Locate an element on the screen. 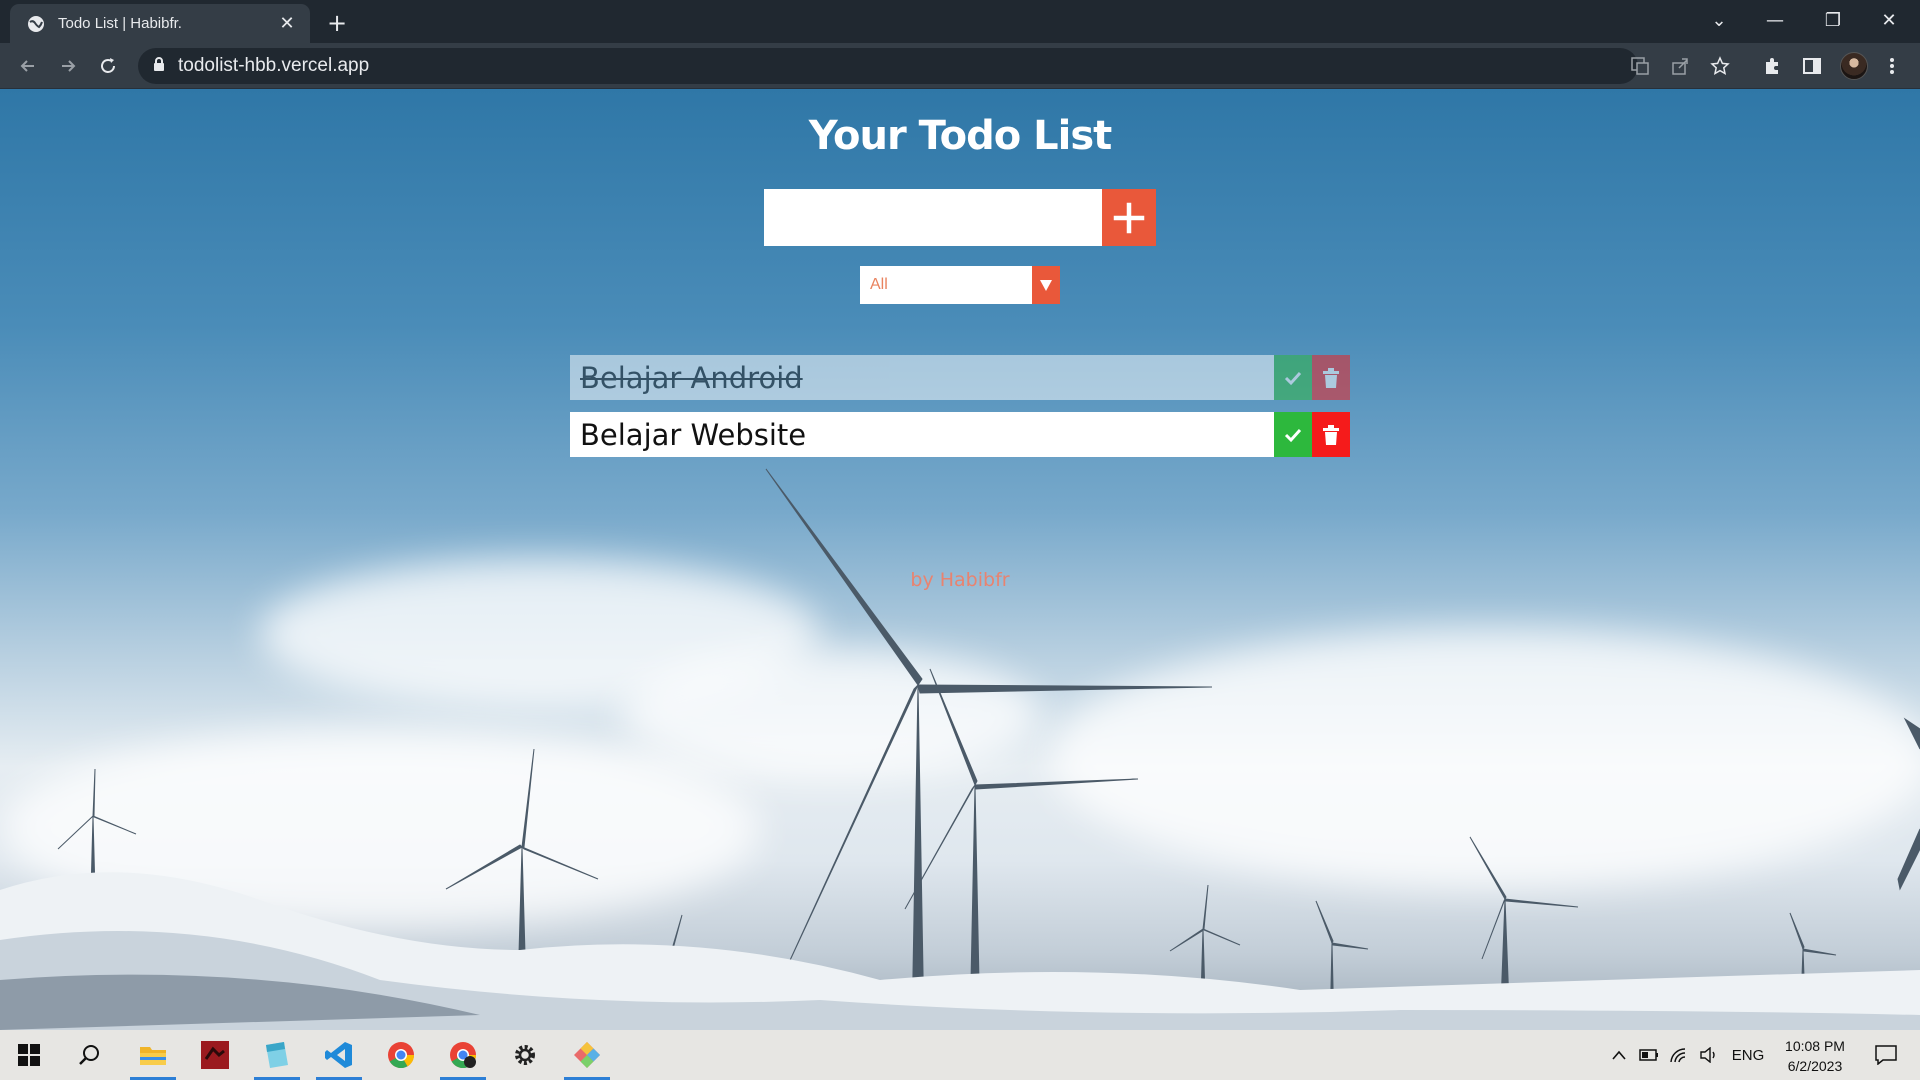 Image resolution: width=1920 pixels, height=1080 pixels. taskbar: ENG 10:08 PM 6/2/2023 is located at coordinates (960, 1055).